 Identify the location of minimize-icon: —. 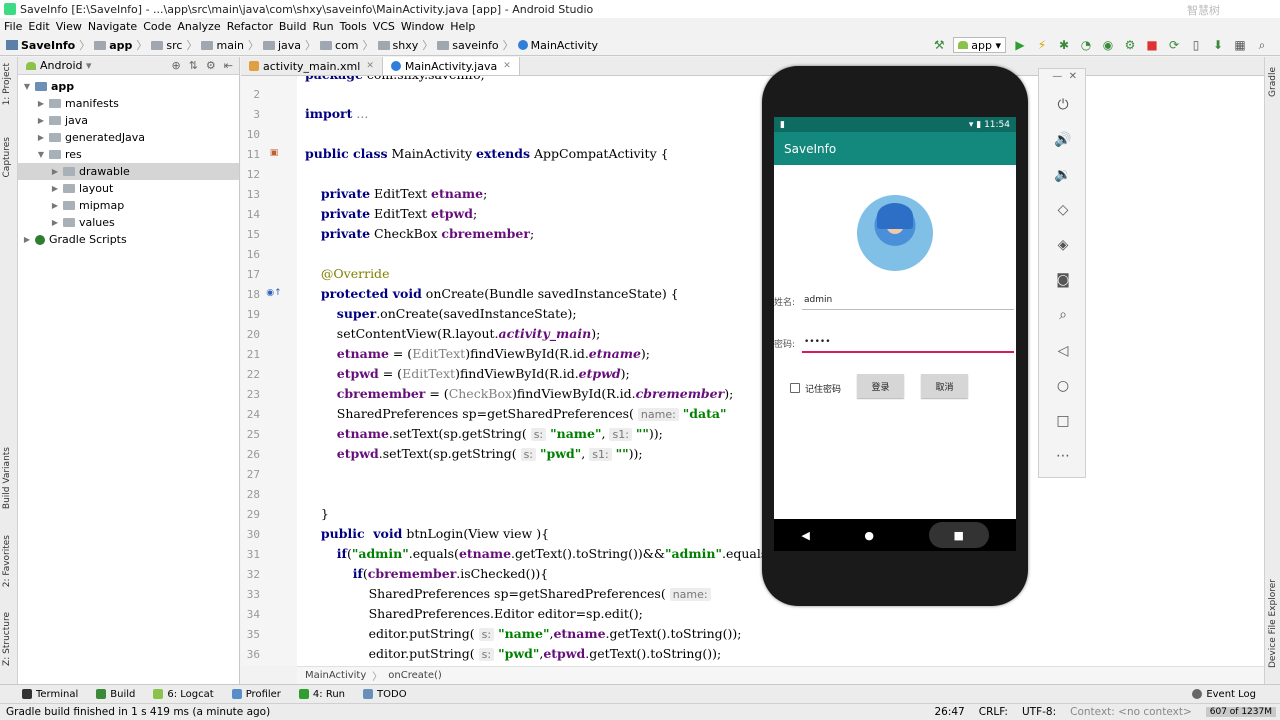
(1057, 76).